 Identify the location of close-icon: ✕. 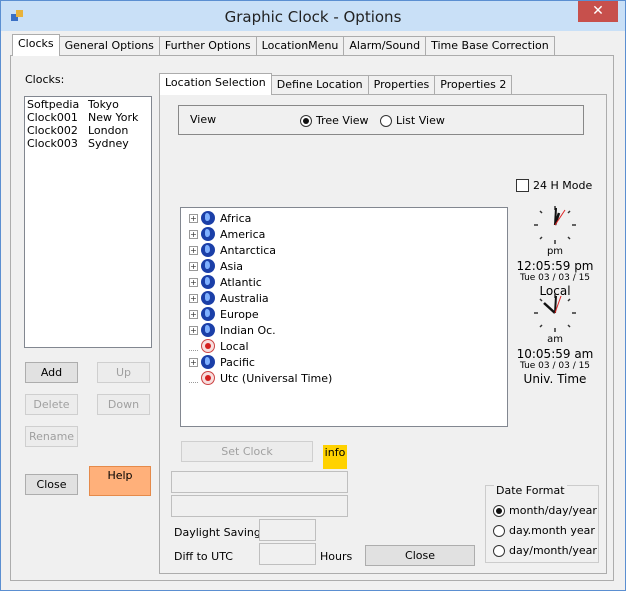
(598, 11).